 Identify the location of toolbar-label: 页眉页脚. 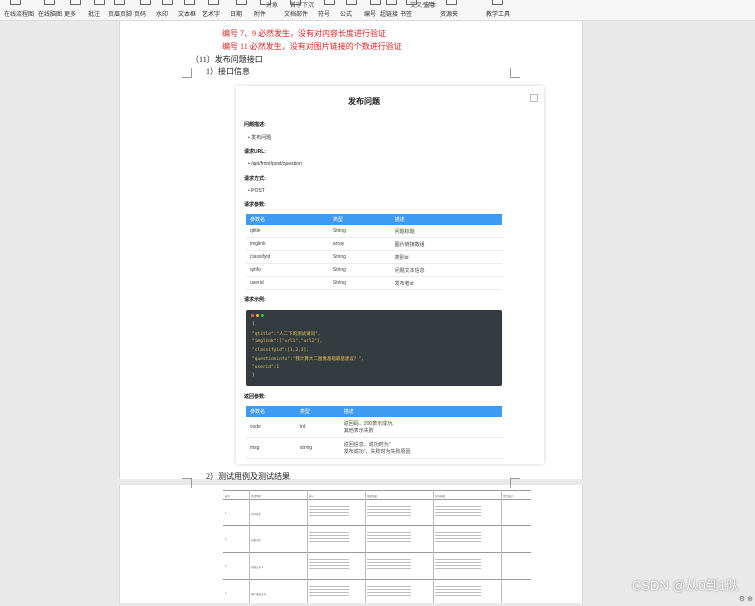
(120, 15).